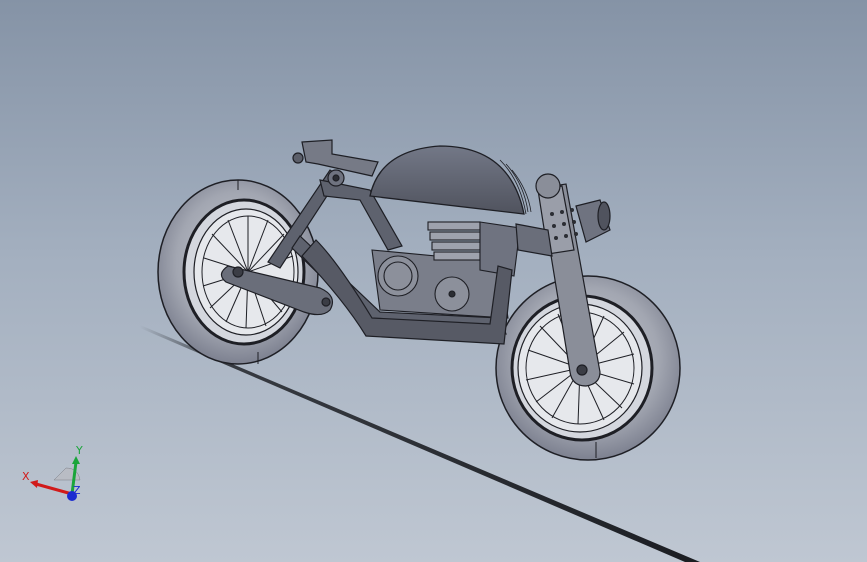  I want to click on x-axis-arrow-icon, so click(34, 484).